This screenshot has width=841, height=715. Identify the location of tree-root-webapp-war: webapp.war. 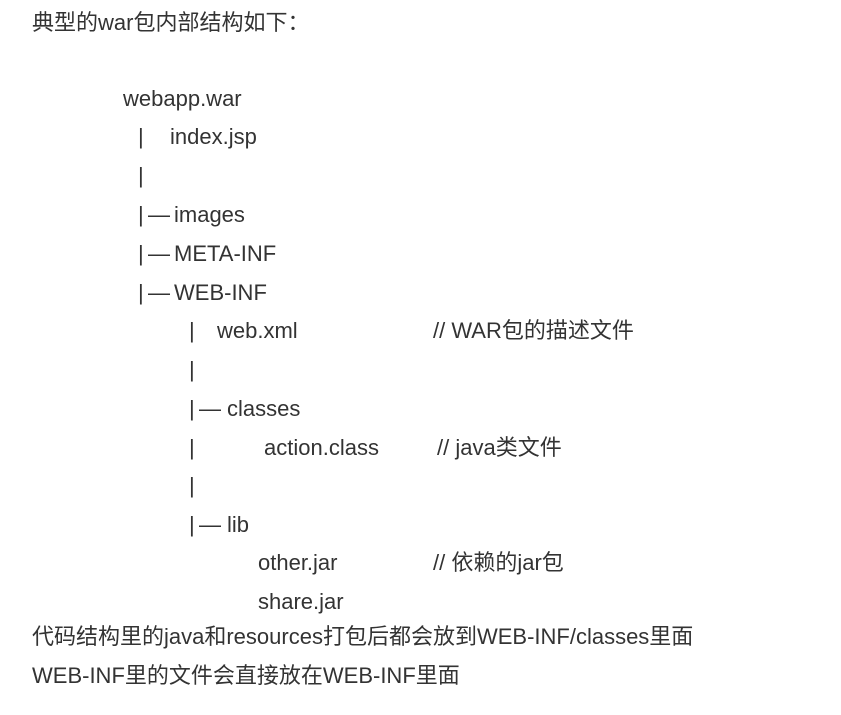
(182, 98).